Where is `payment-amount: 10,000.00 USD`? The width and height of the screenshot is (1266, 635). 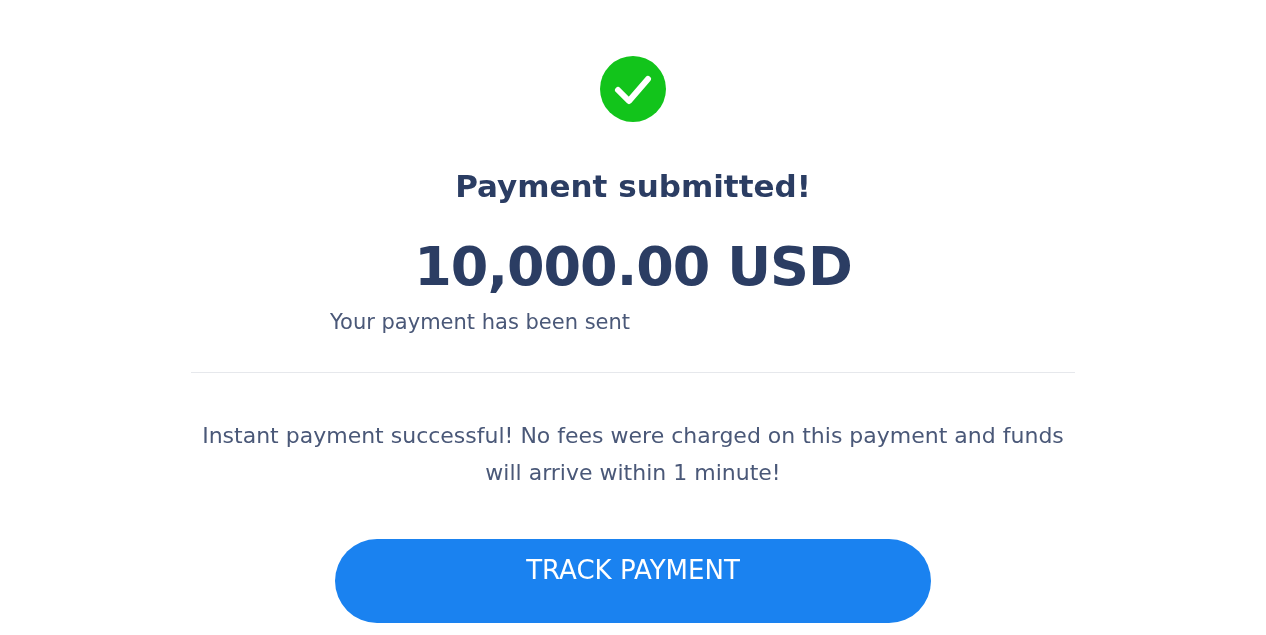
payment-amount: 10,000.00 USD is located at coordinates (633, 267).